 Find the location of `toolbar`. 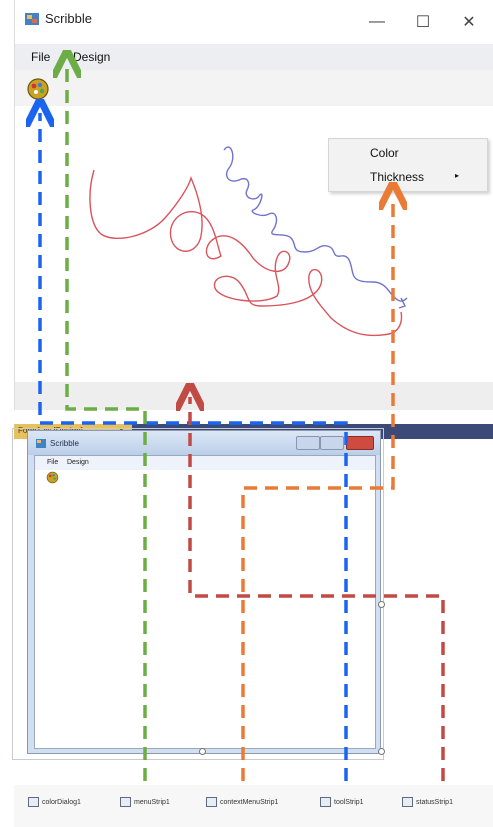

toolbar is located at coordinates (254, 88).